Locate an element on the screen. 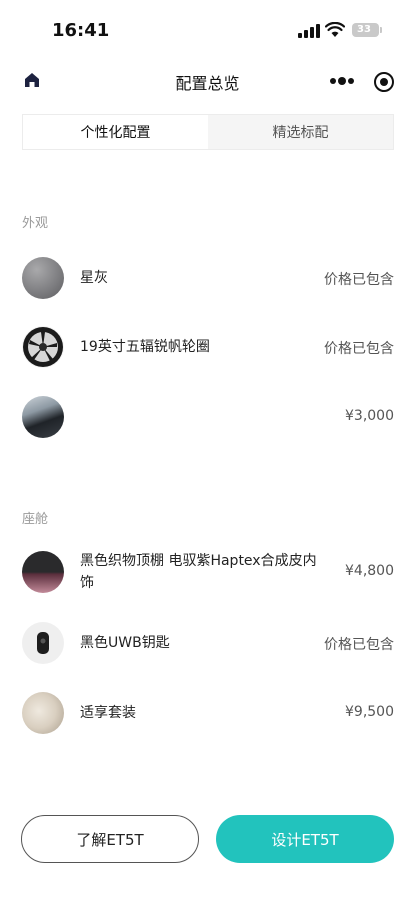 This screenshot has width=415, height=900. signal-icon is located at coordinates (309, 31).